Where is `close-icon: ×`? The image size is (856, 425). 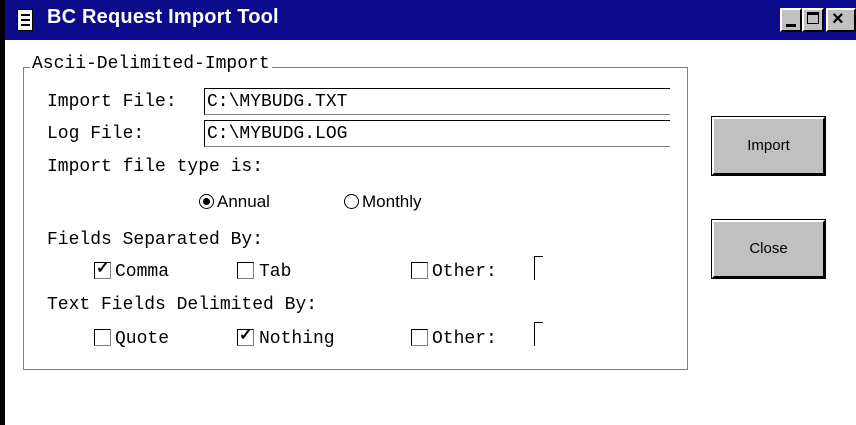 close-icon: × is located at coordinates (838, 19).